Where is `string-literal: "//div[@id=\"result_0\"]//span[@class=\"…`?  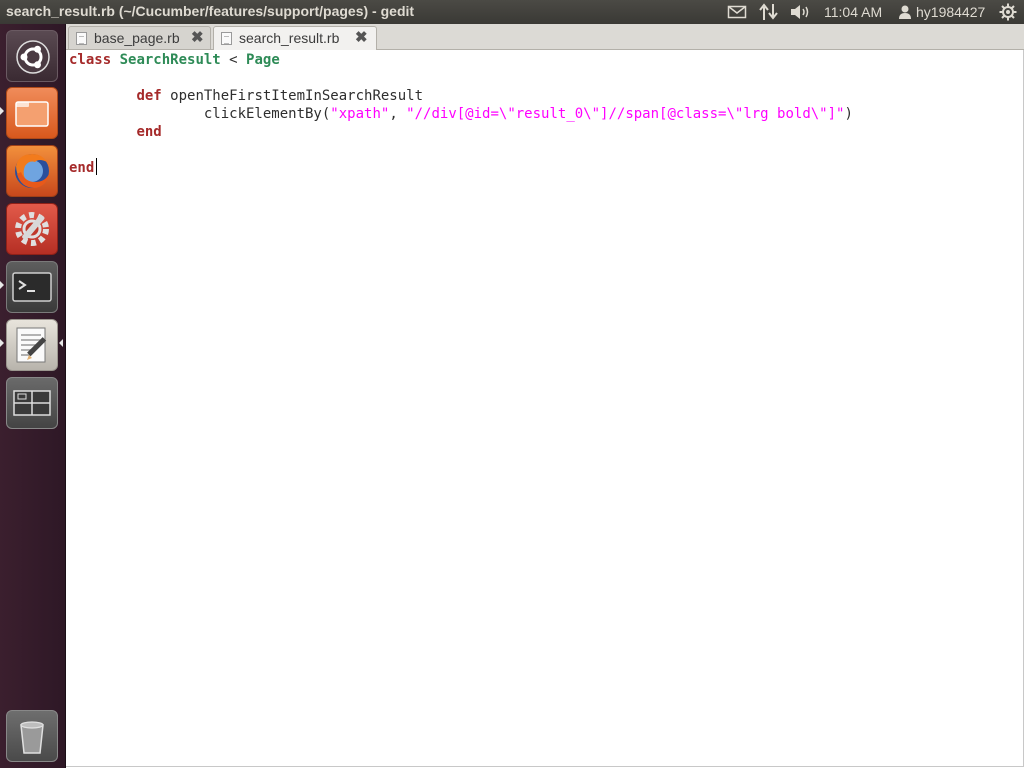 string-literal: "//div[@id=\"result_0\"]//span[@class=\"… is located at coordinates (625, 114).